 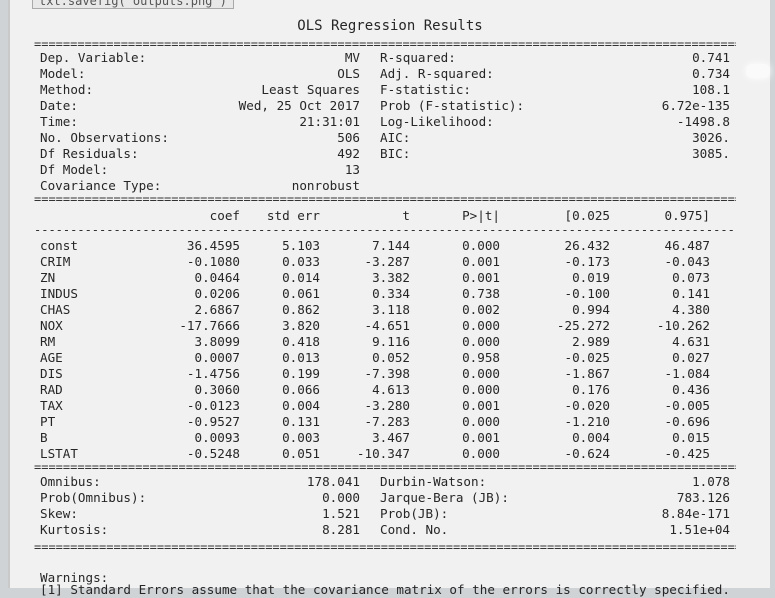 What do you see at coordinates (481, 261) in the screenshot?
I see `table-cell: 0.001` at bounding box center [481, 261].